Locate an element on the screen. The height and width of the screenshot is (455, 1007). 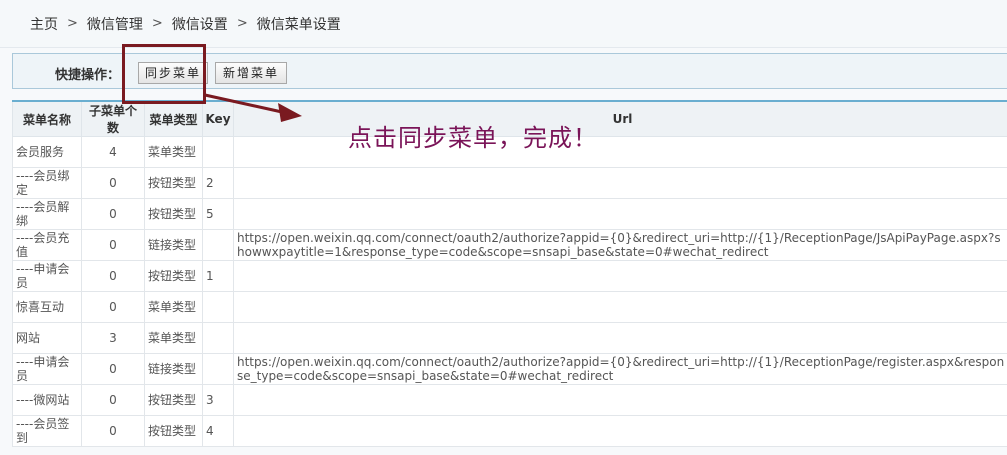
table-row: 网站 3 菜单类型 is located at coordinates (509, 338).